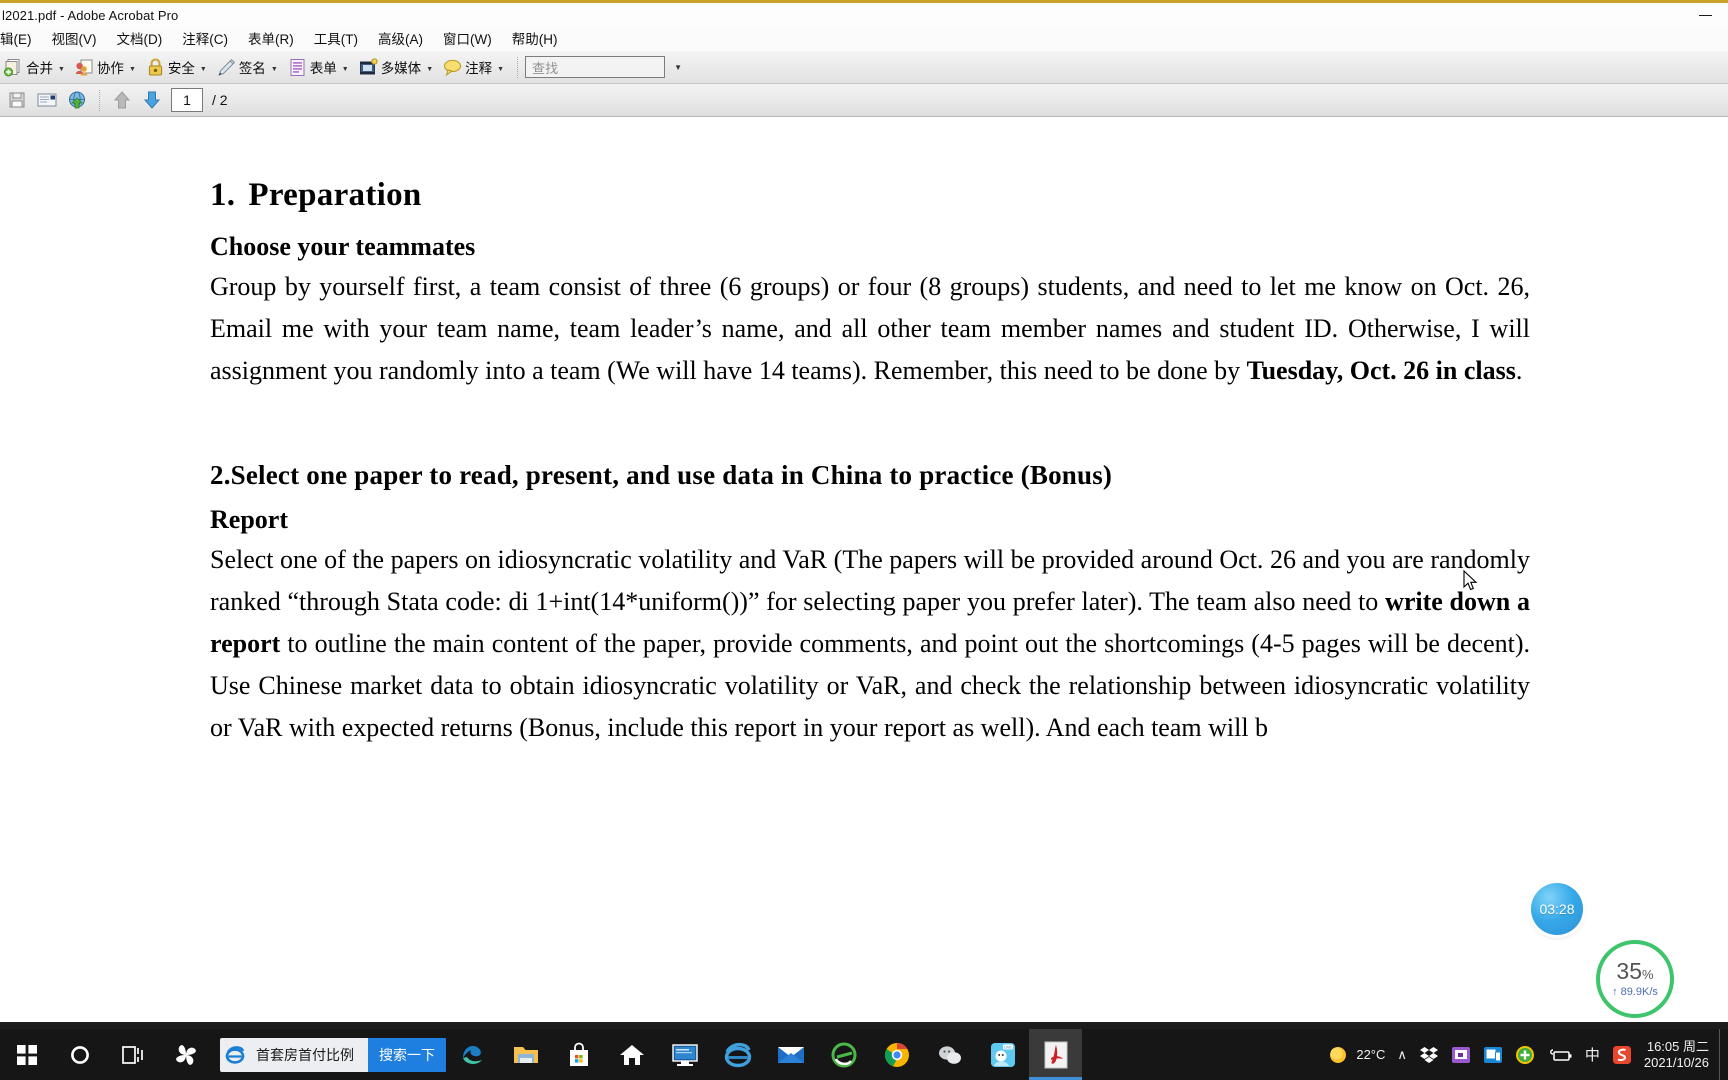  I want to click on svg-text: LIVE, so click(1008, 1047).